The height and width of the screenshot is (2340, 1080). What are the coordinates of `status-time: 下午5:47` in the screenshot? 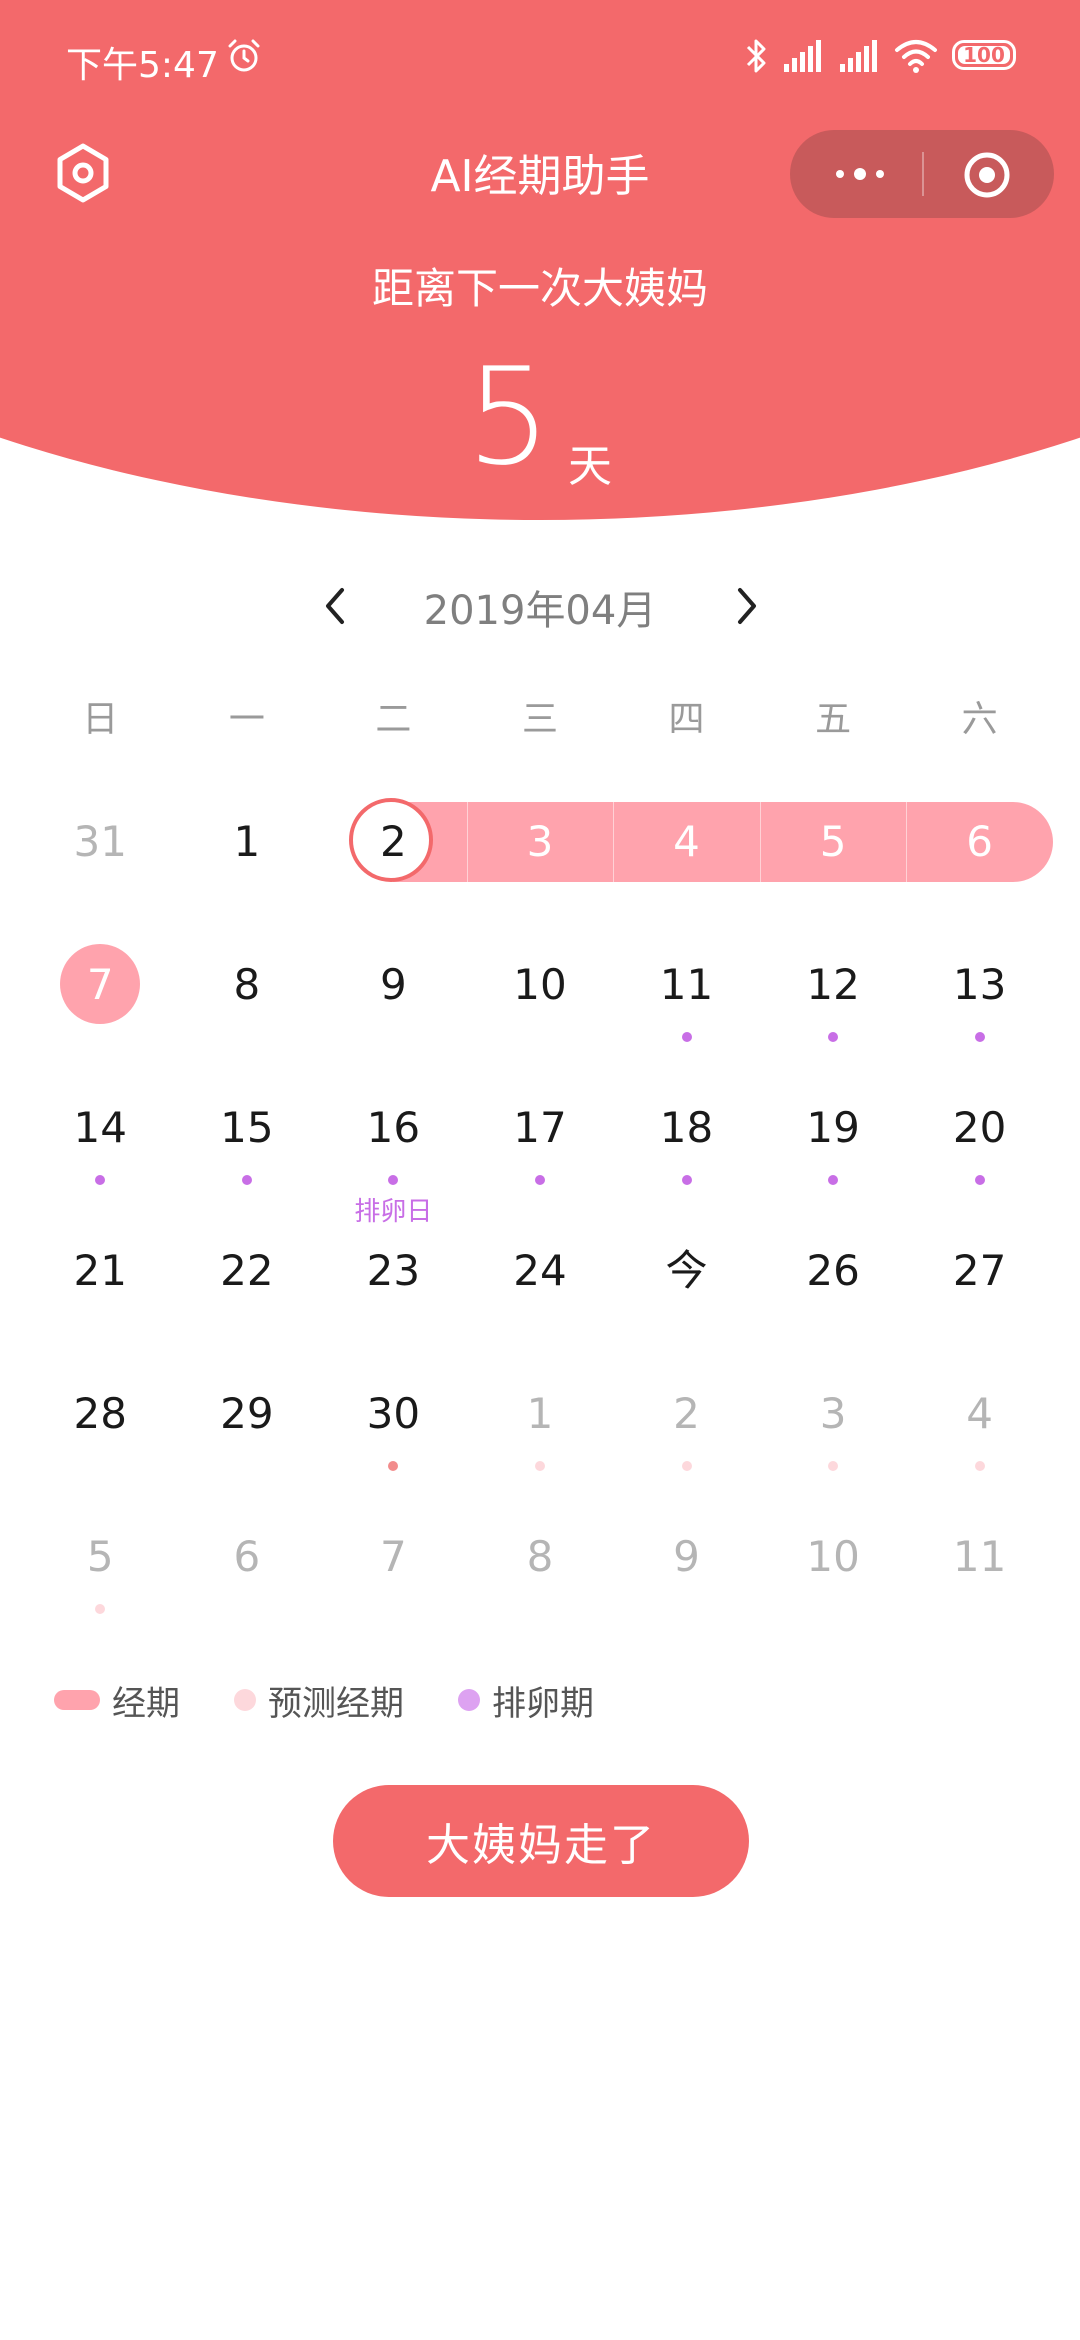 It's located at (142, 65).